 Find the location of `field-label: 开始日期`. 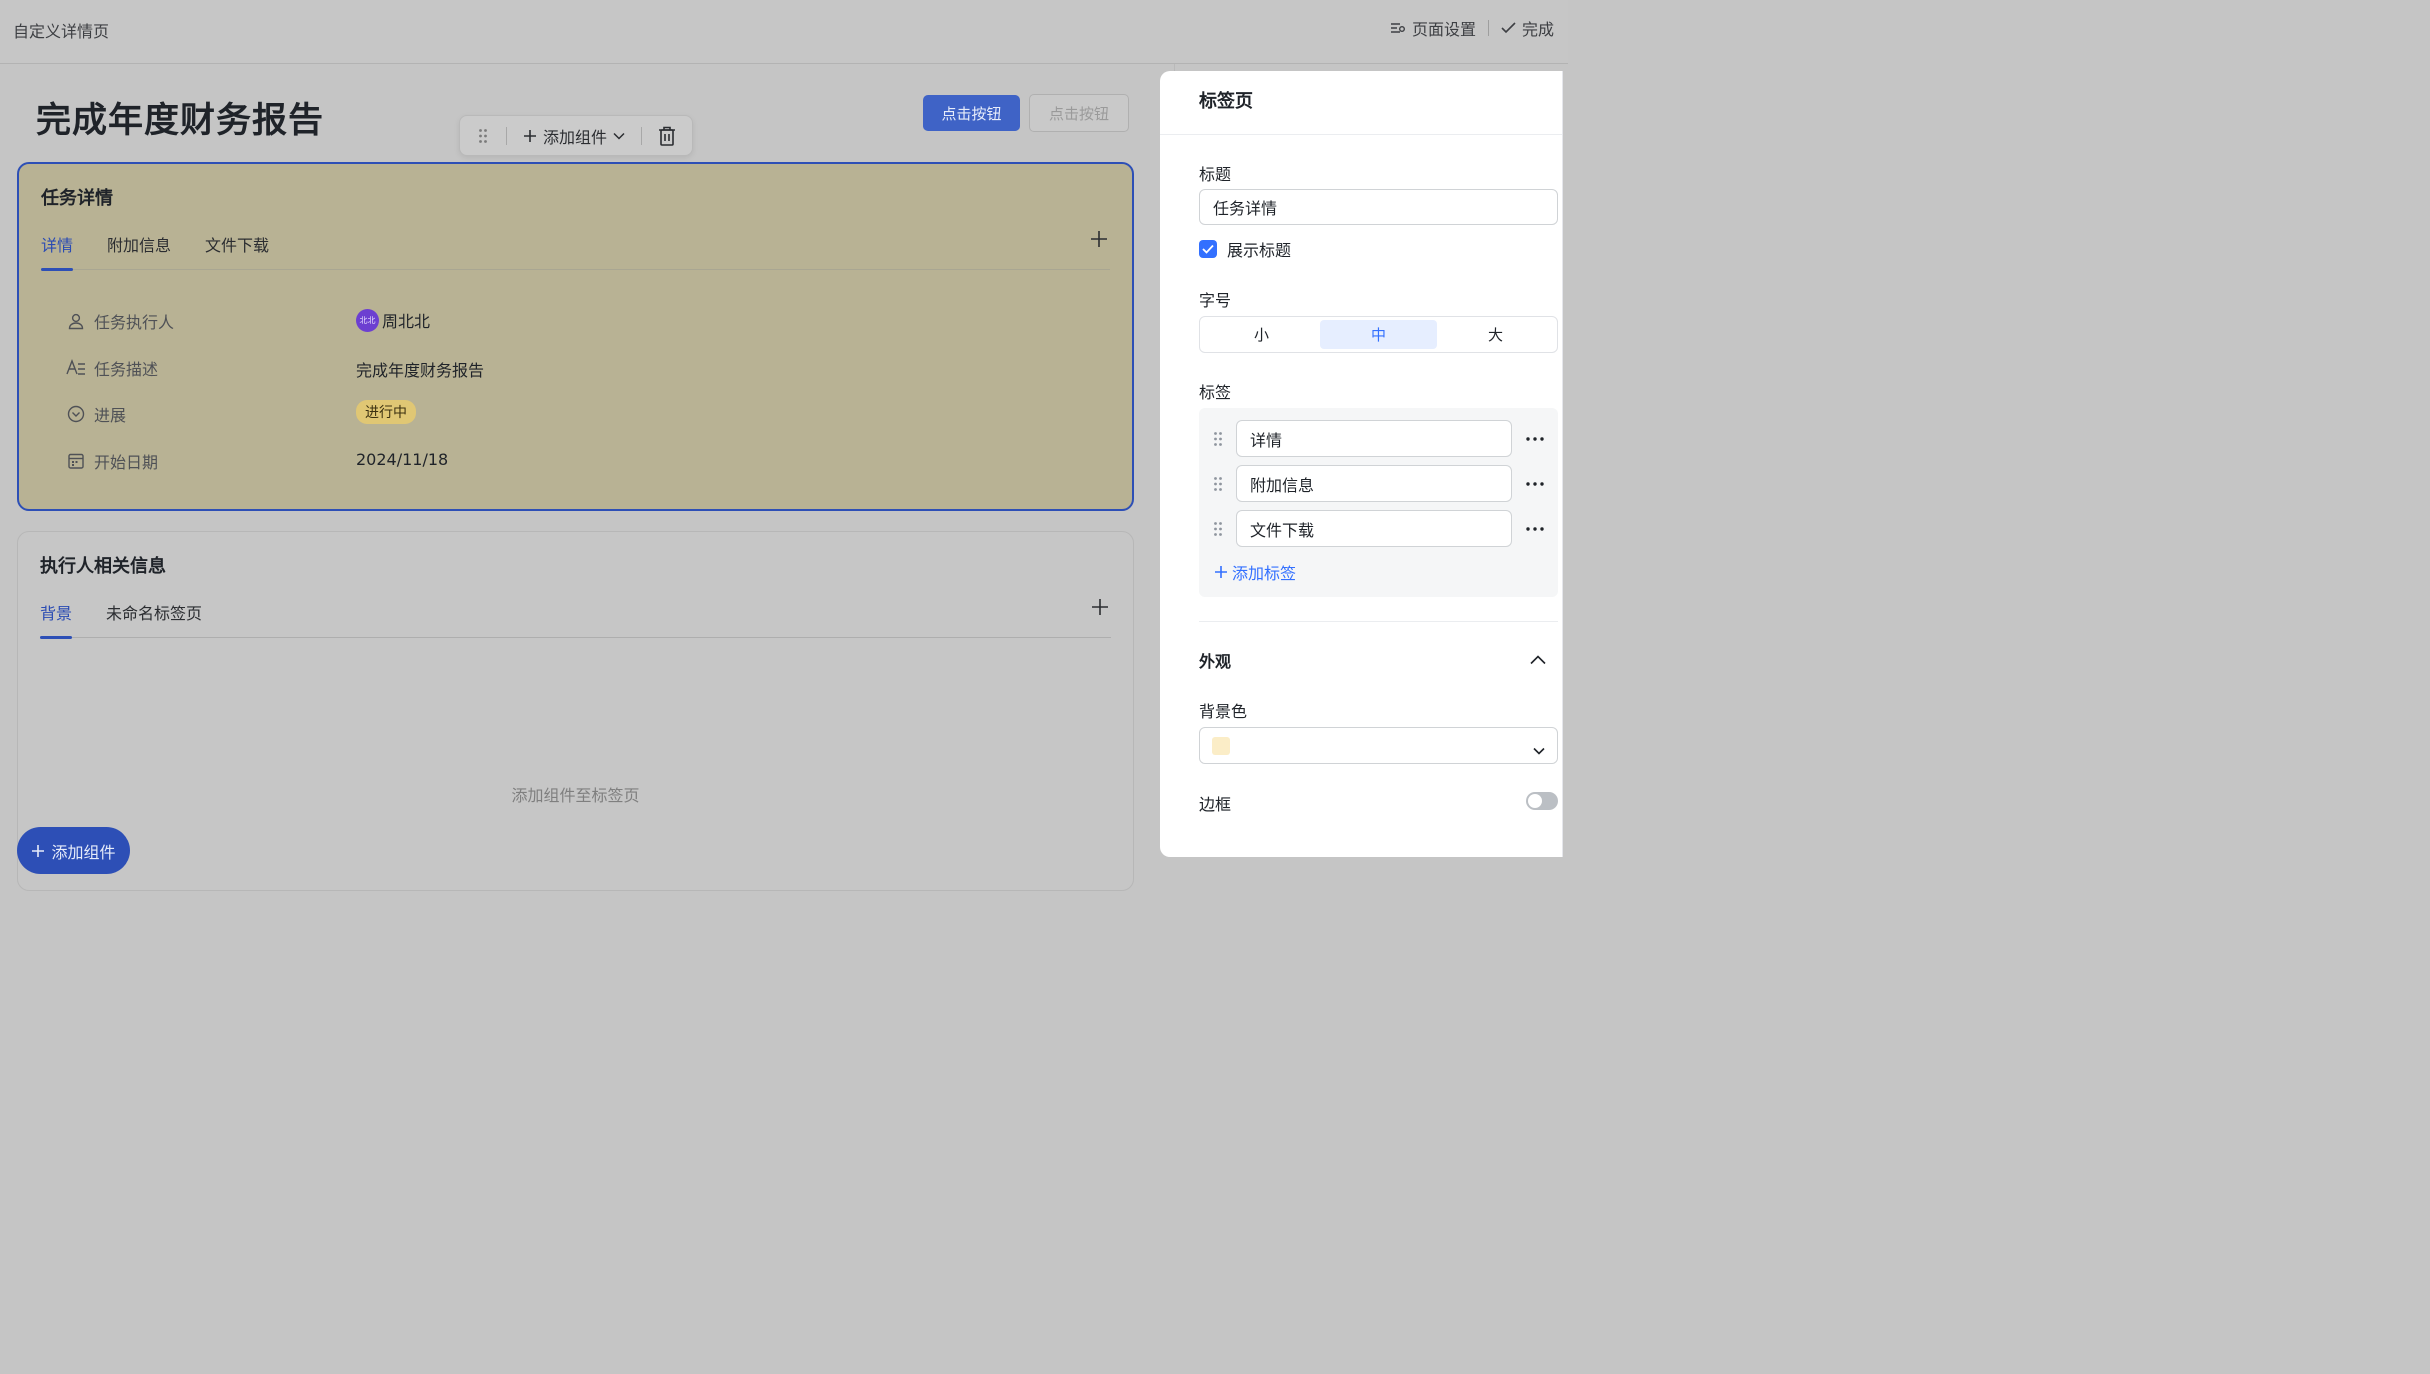

field-label: 开始日期 is located at coordinates (126, 462).